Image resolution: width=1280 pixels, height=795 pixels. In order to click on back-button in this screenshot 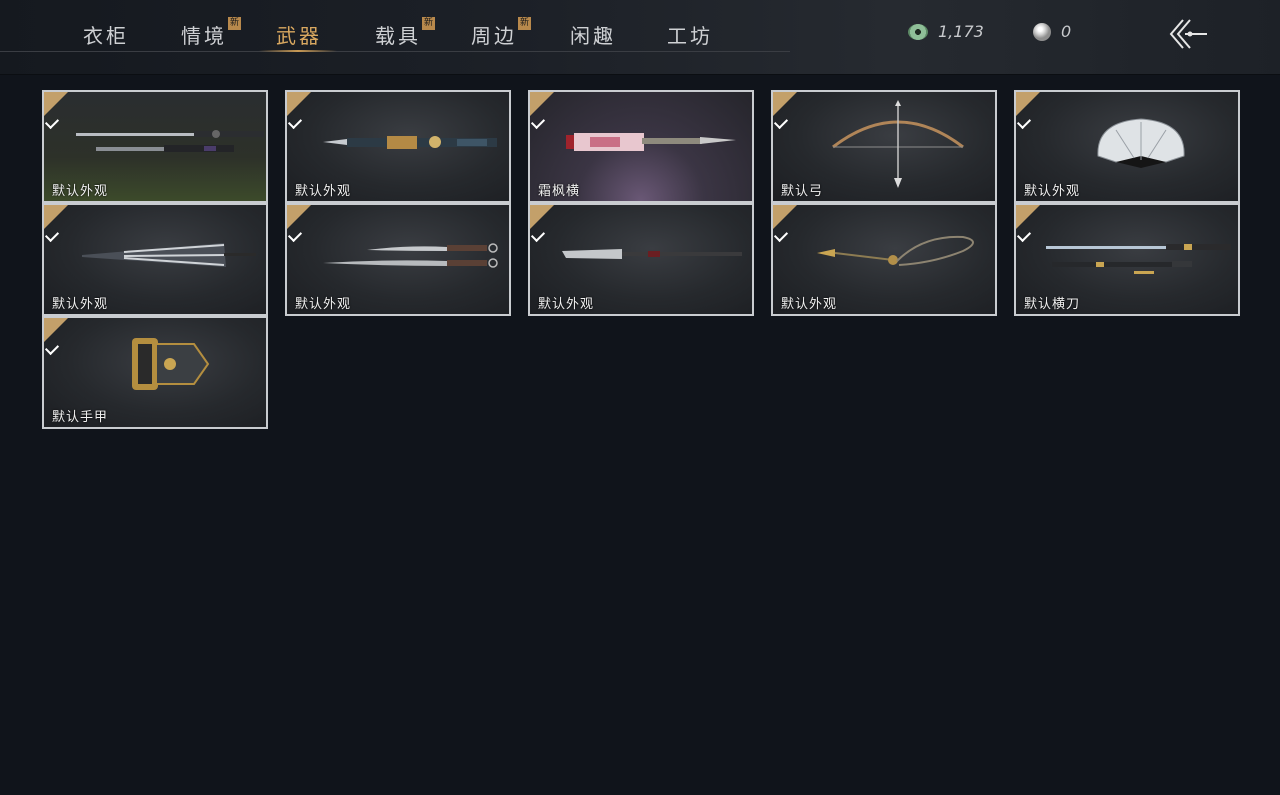, I will do `click(1188, 34)`.